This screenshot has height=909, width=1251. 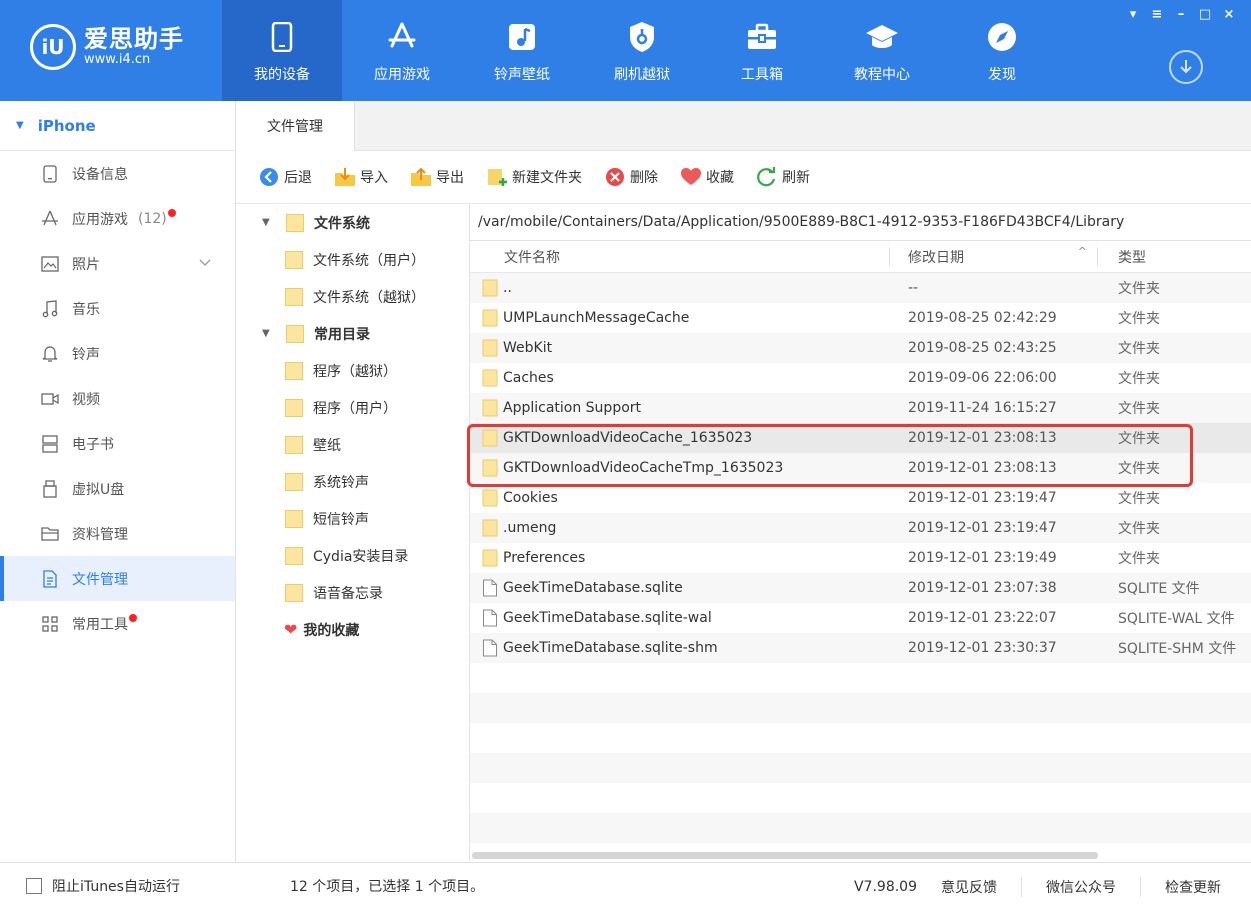 What do you see at coordinates (860, 288) in the screenshot?
I see `file-row: .. -- 文件夹` at bounding box center [860, 288].